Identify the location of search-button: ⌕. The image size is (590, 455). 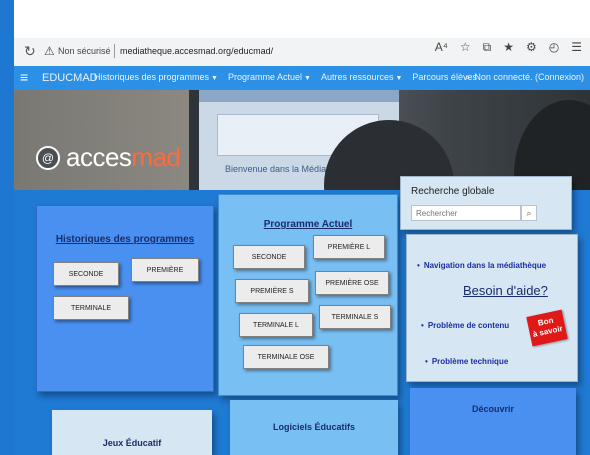
(529, 213).